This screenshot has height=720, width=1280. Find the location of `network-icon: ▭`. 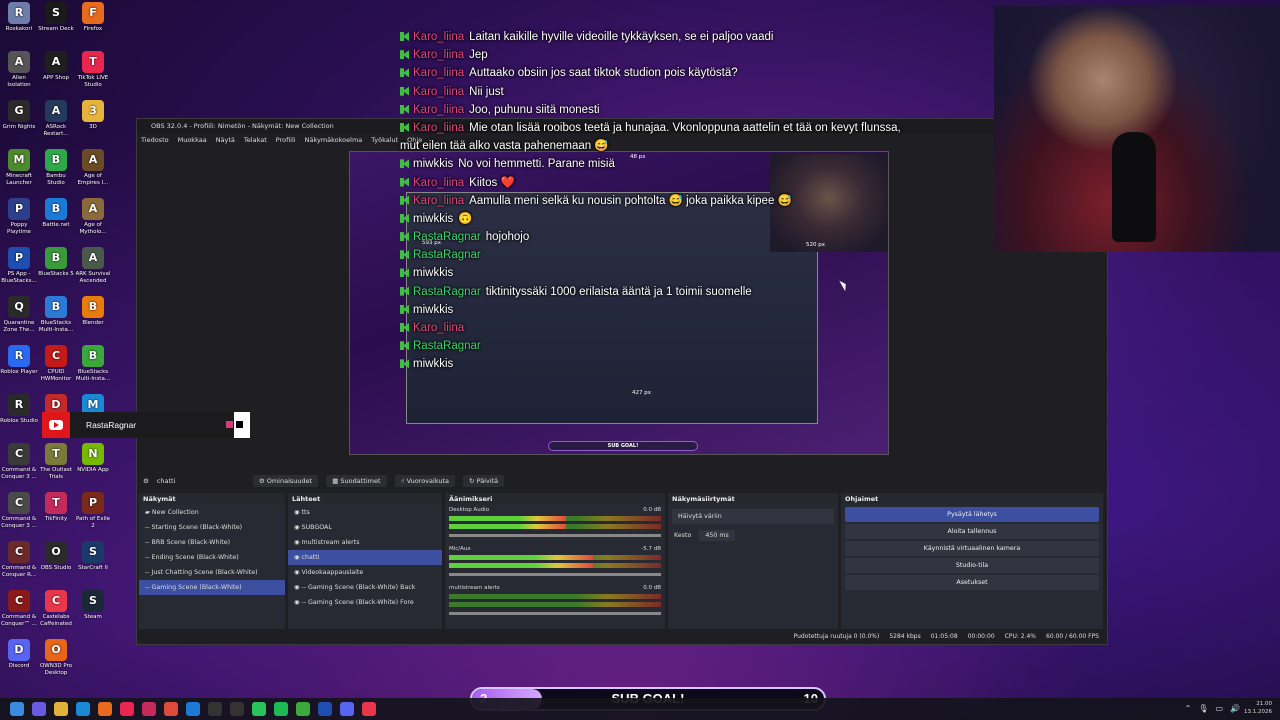

network-icon: ▭ is located at coordinates (1219, 708).